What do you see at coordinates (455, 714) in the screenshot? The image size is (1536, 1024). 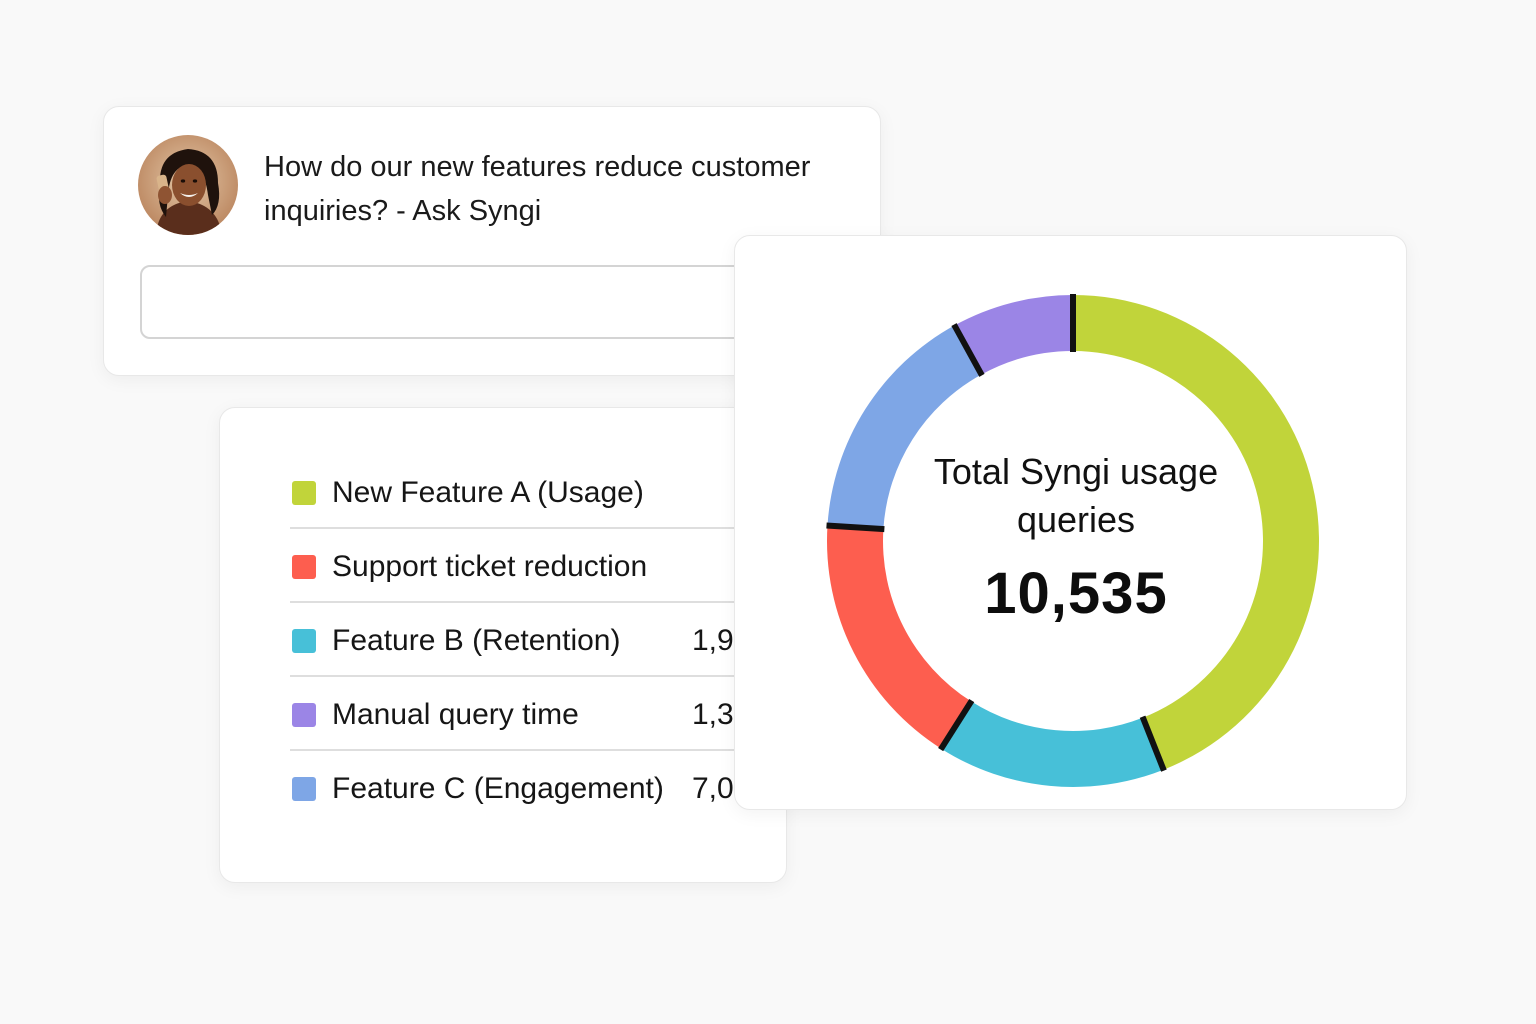 I see `legend-label: Manual query time` at bounding box center [455, 714].